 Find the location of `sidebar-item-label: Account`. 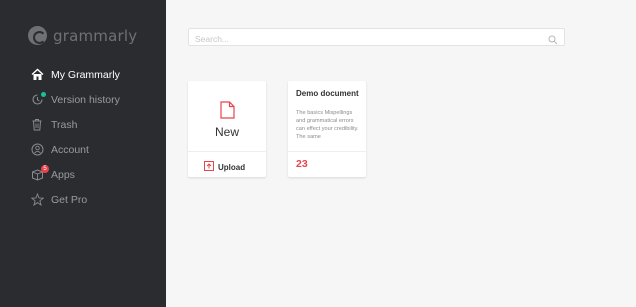

sidebar-item-label: Account is located at coordinates (70, 149).